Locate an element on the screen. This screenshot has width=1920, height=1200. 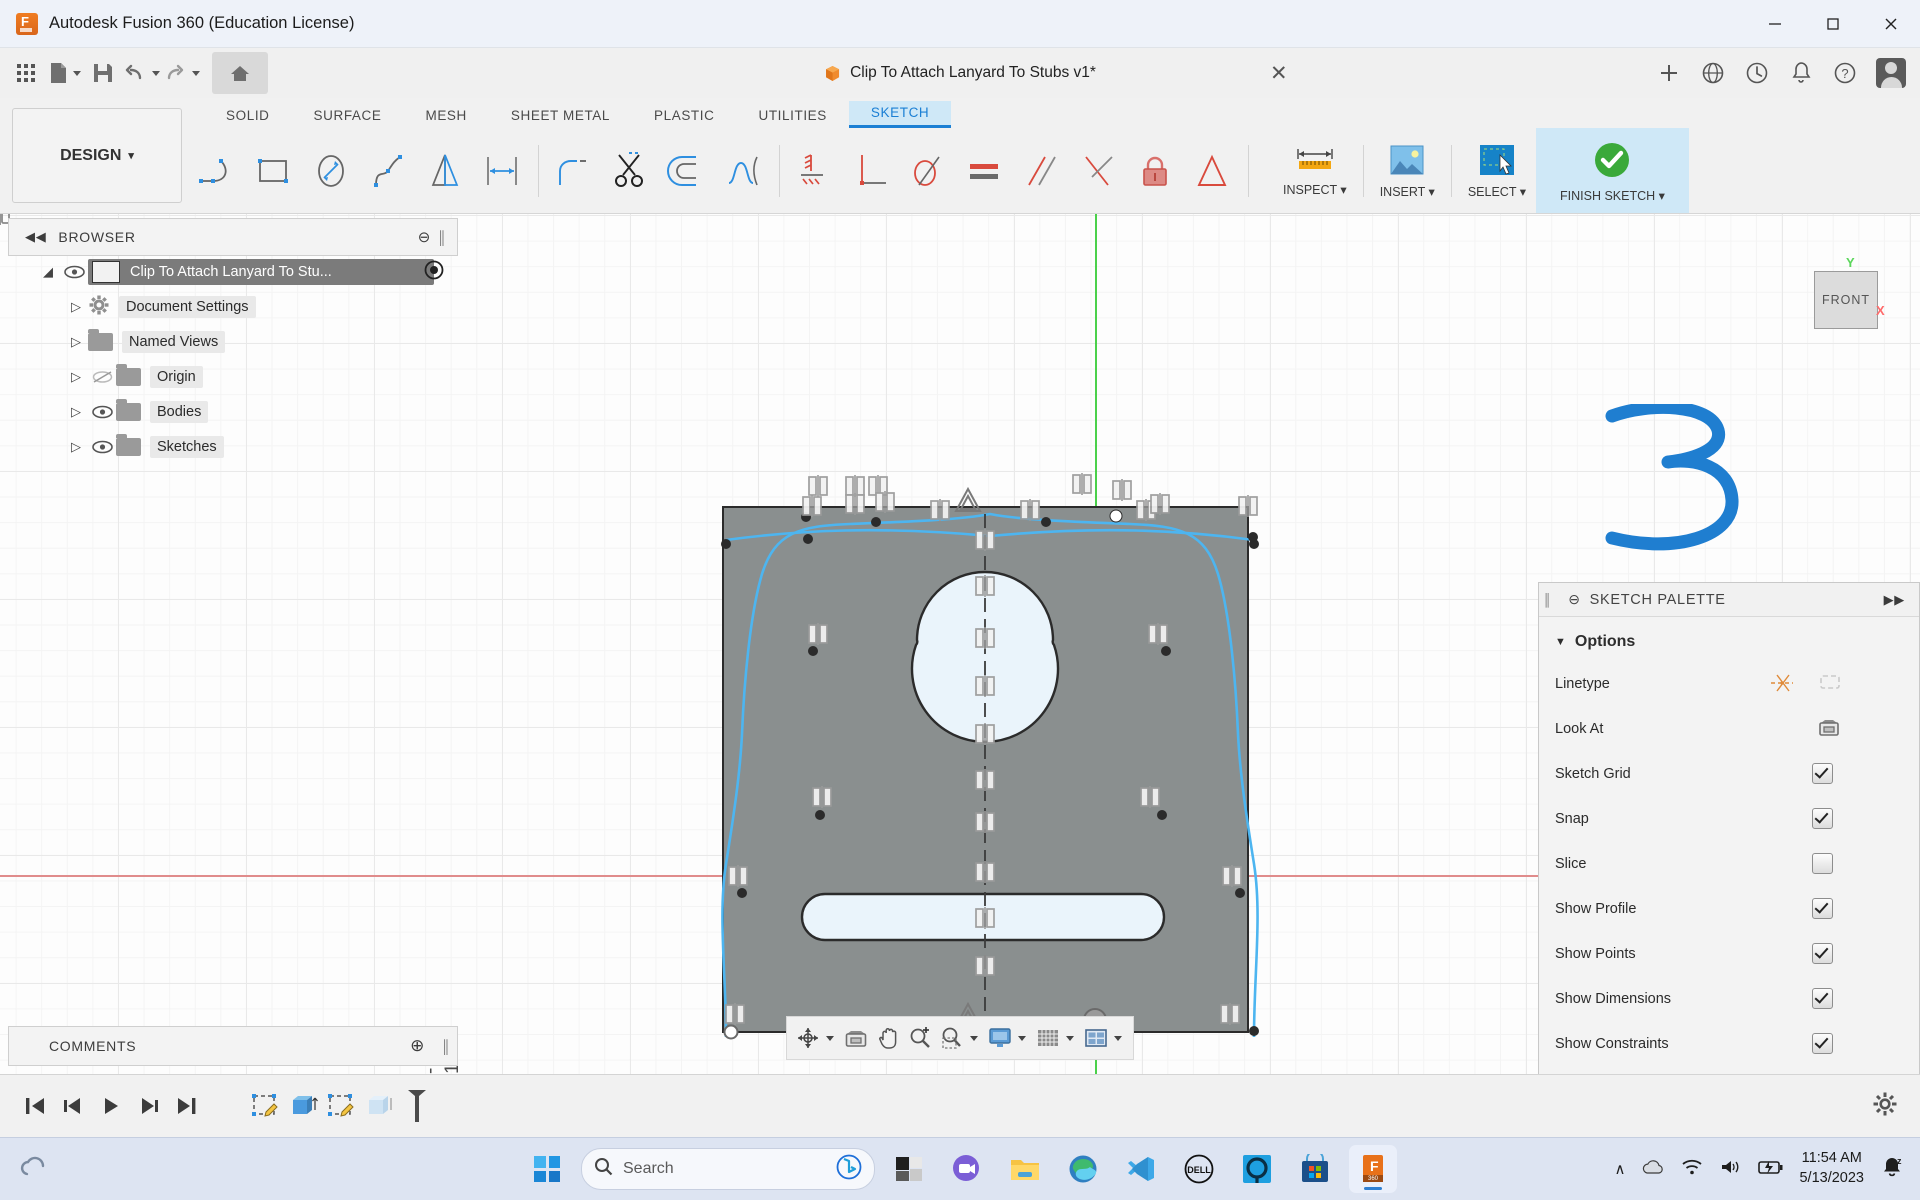
taskbar-vscode is located at coordinates (1141, 1169).